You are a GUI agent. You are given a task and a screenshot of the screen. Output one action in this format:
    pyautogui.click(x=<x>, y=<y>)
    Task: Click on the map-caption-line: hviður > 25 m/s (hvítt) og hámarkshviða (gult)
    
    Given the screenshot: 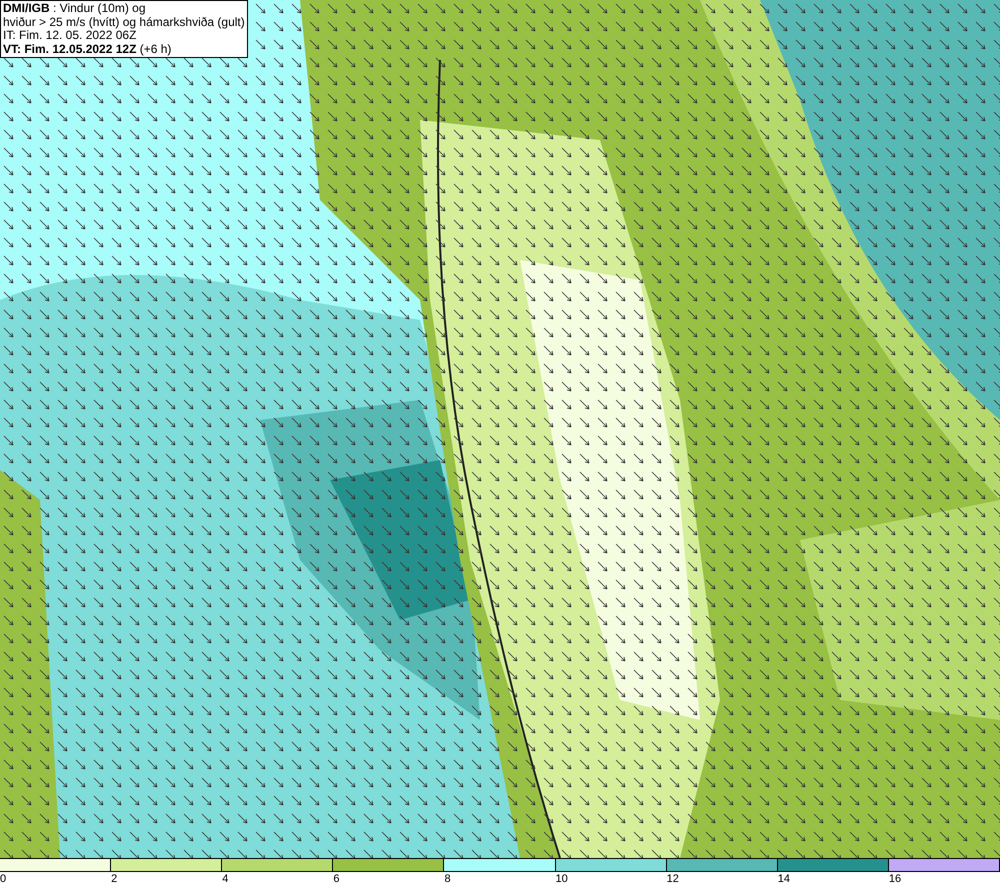 What is the action you would take?
    pyautogui.click(x=124, y=22)
    